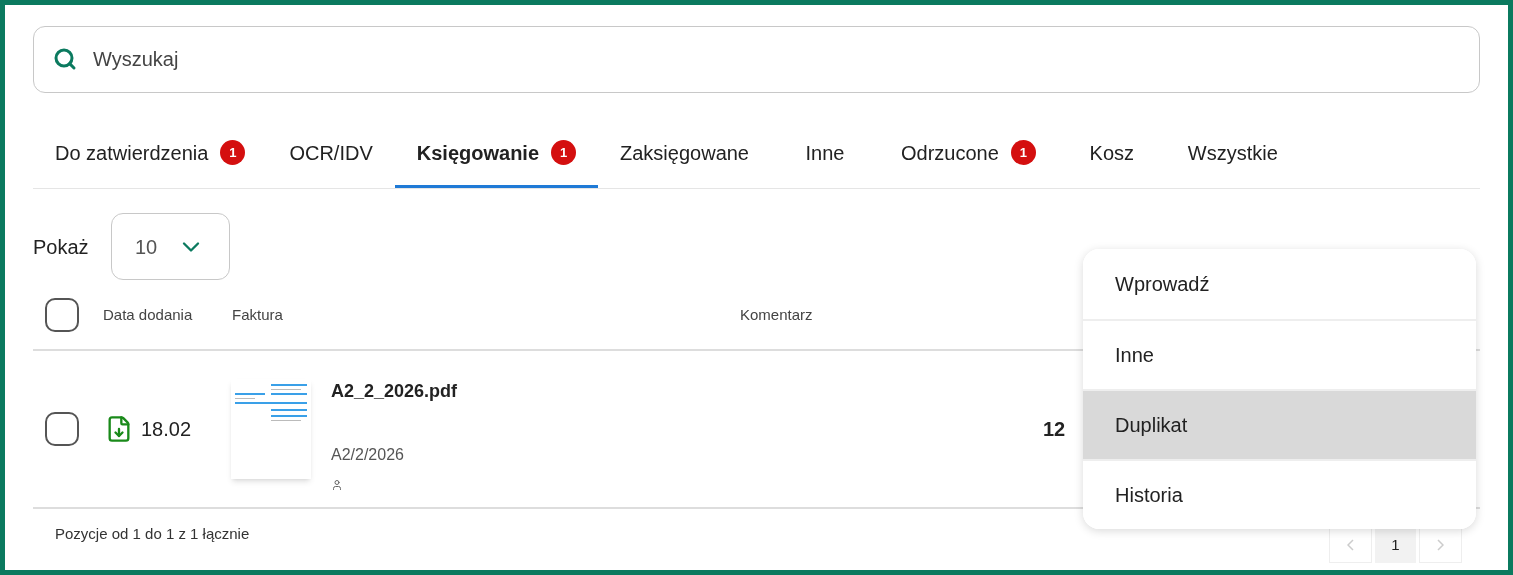 The height and width of the screenshot is (575, 1513). Describe the element at coordinates (167, 429) in the screenshot. I see `date-cell-text: 18.02` at that location.